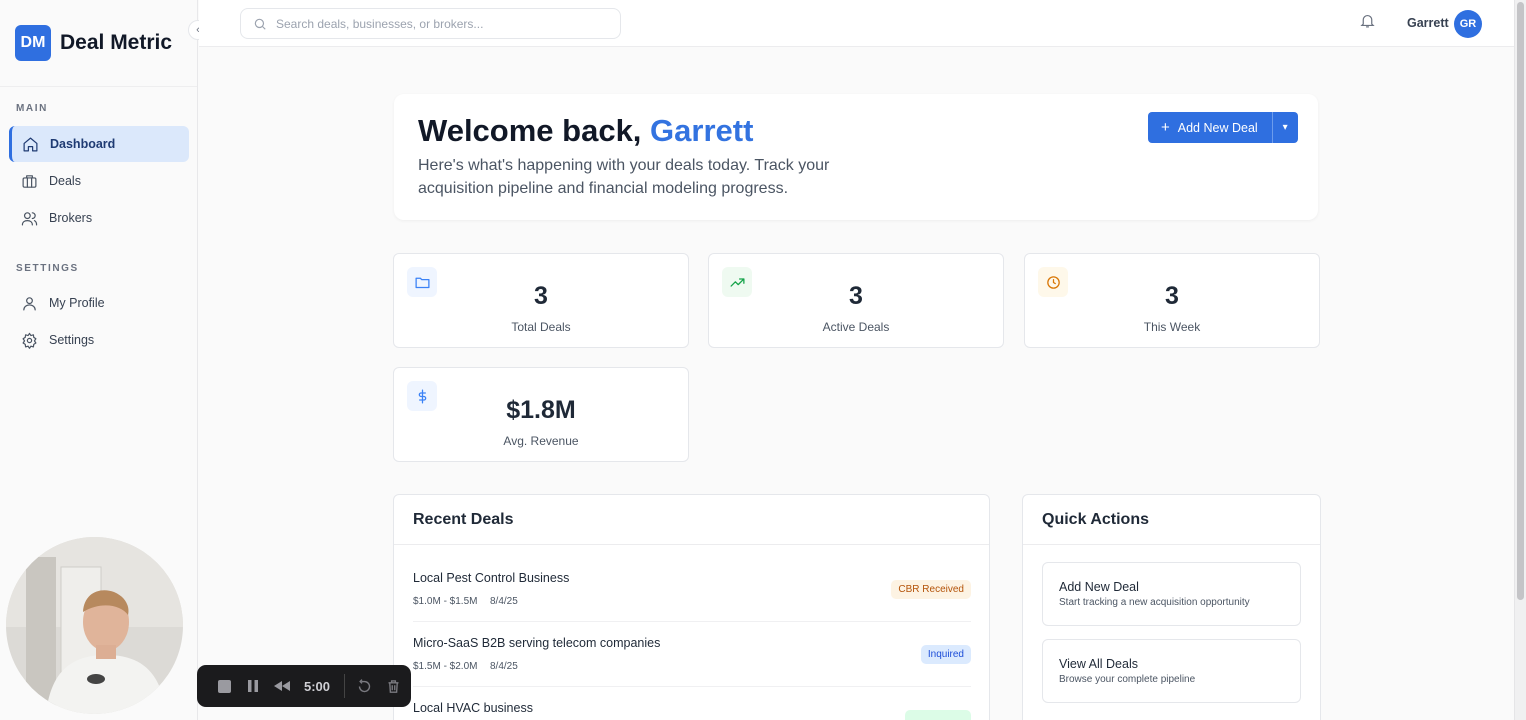  I want to click on stop-recording-button, so click(224, 686).